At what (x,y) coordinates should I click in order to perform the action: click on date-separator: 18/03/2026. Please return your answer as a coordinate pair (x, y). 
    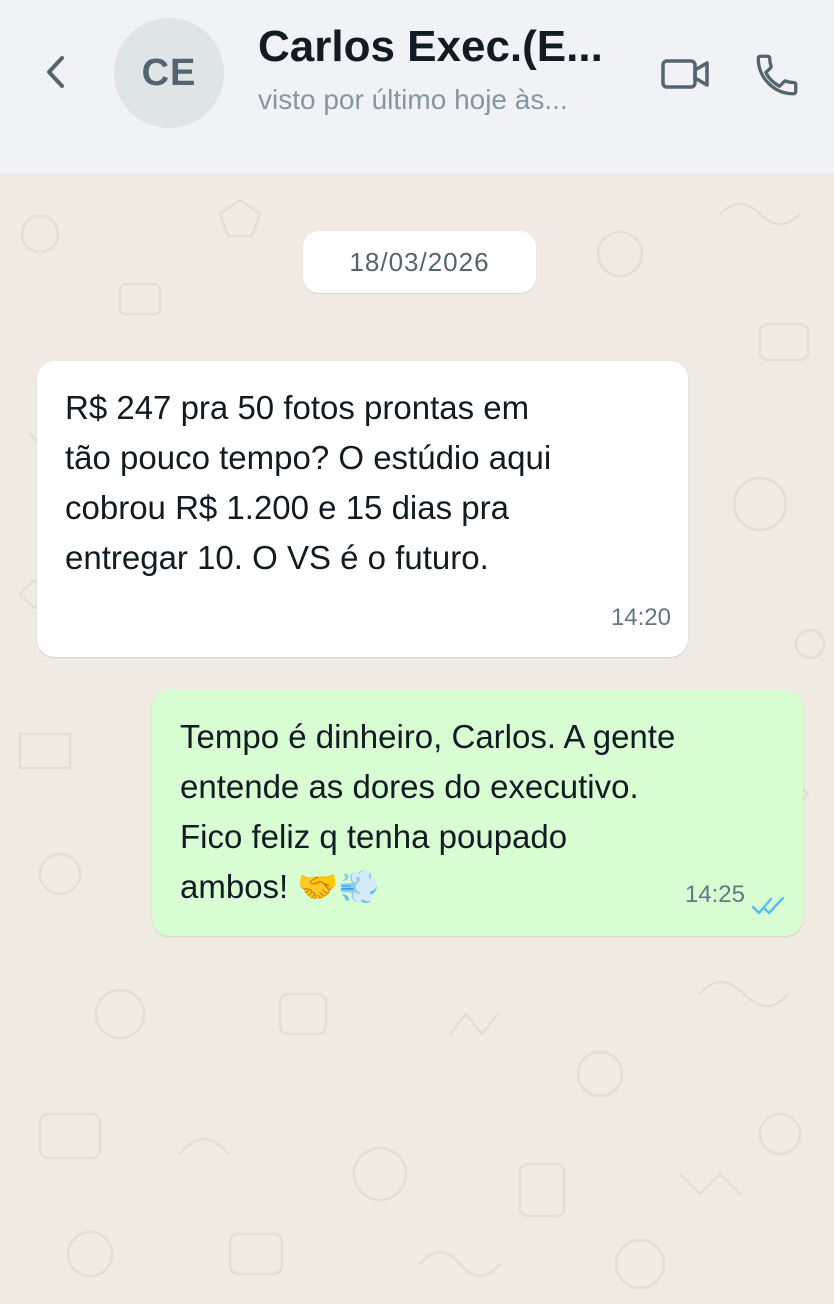
    Looking at the image, I should click on (419, 262).